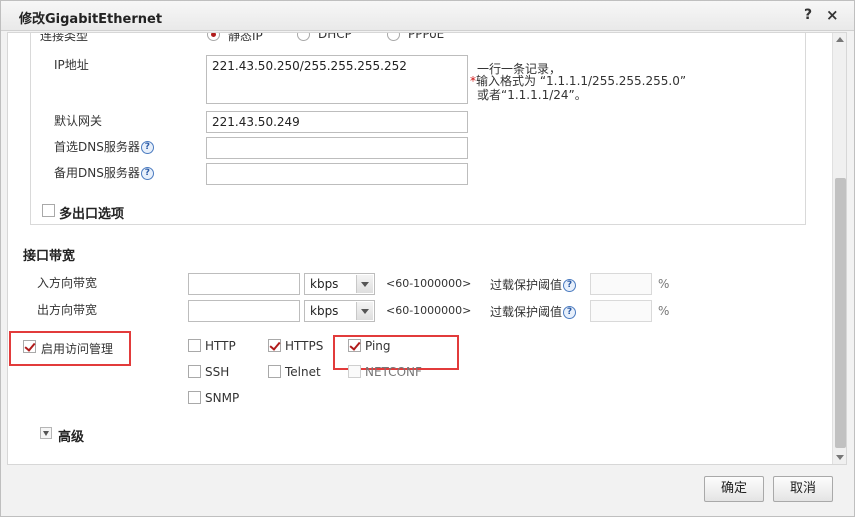  I want to click on outbound-threshold-label: 过载保护阈值?, so click(533, 311).